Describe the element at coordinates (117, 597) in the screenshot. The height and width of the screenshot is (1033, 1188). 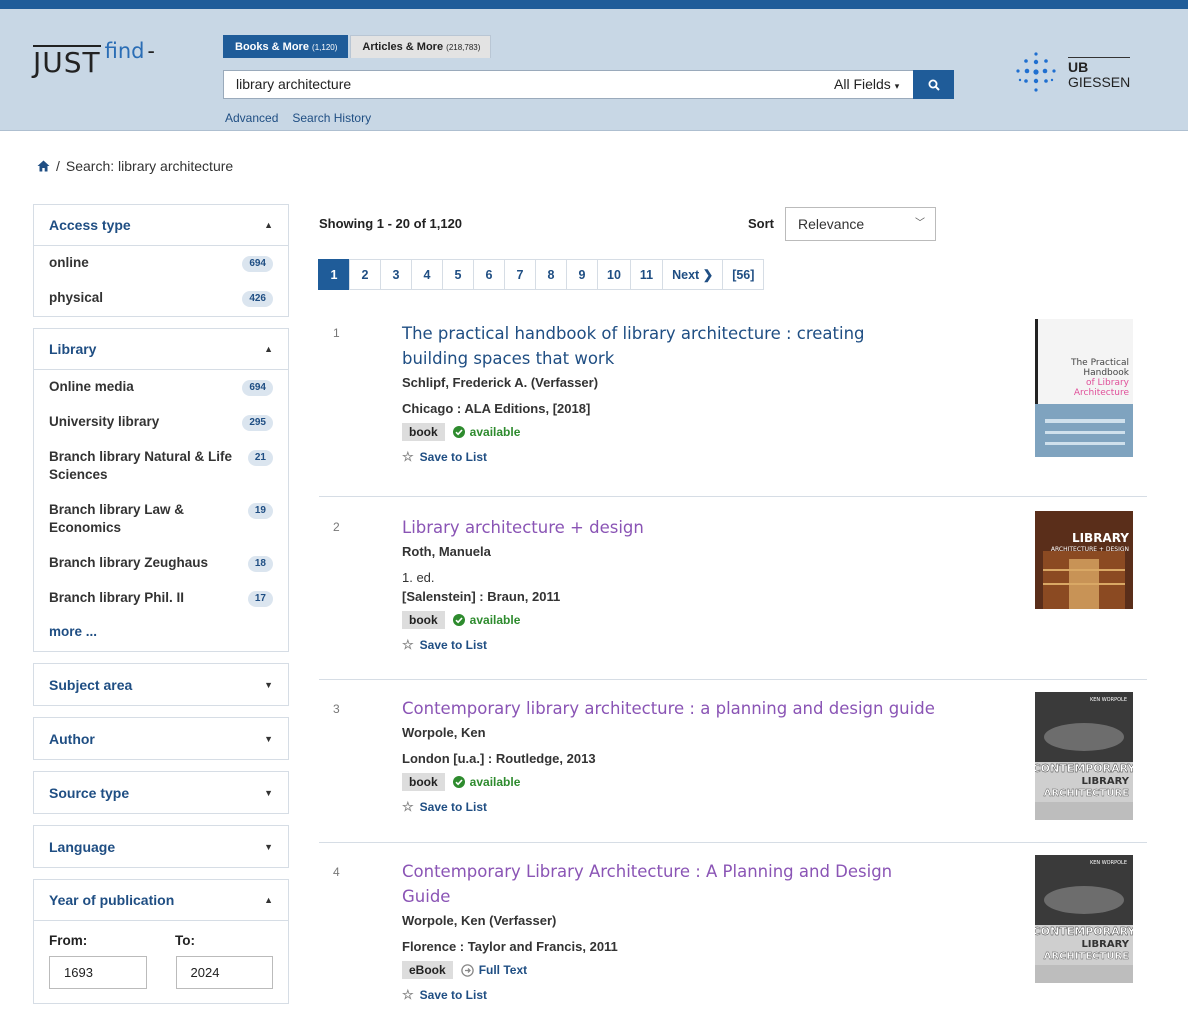
I see `facet-item-label: Branch library Phil. II` at that location.